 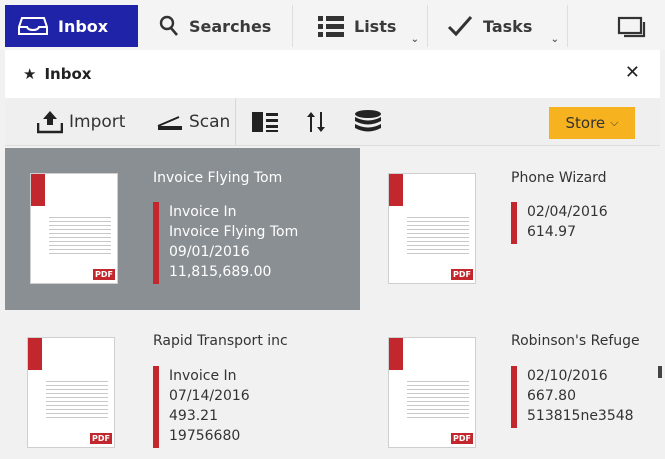 I want to click on field-value: 11,815,689.00, so click(x=220, y=272).